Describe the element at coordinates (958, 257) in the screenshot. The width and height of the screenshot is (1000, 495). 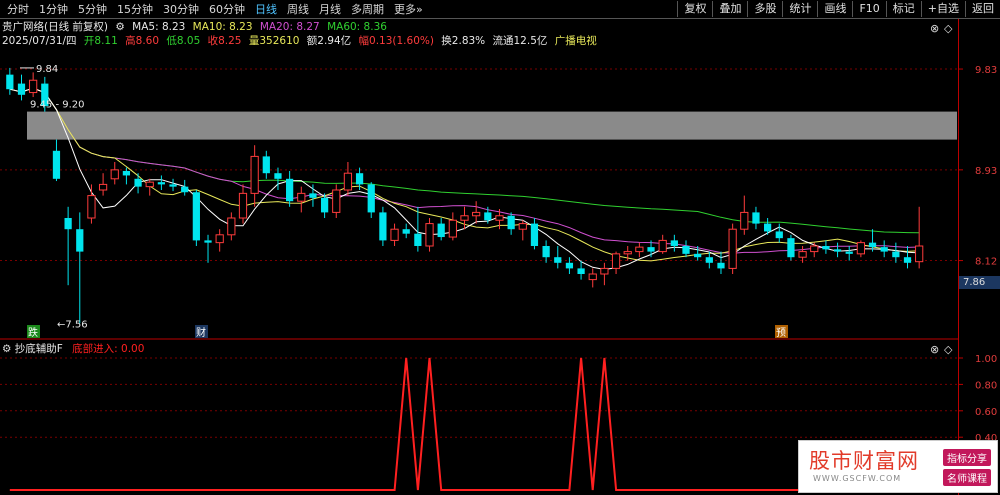
I see `right-axis-line` at that location.